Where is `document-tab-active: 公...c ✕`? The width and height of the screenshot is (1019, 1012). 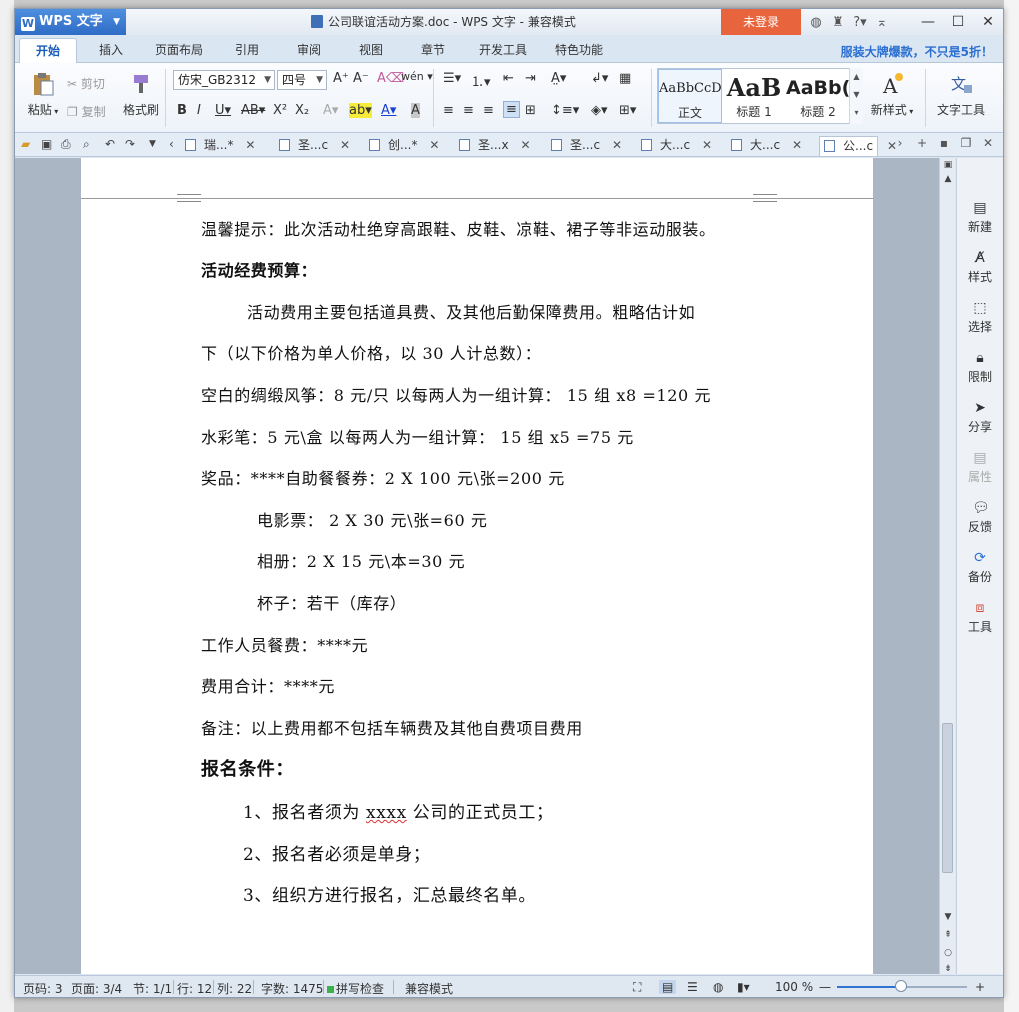
document-tab-active: 公...c ✕ is located at coordinates (858, 146).